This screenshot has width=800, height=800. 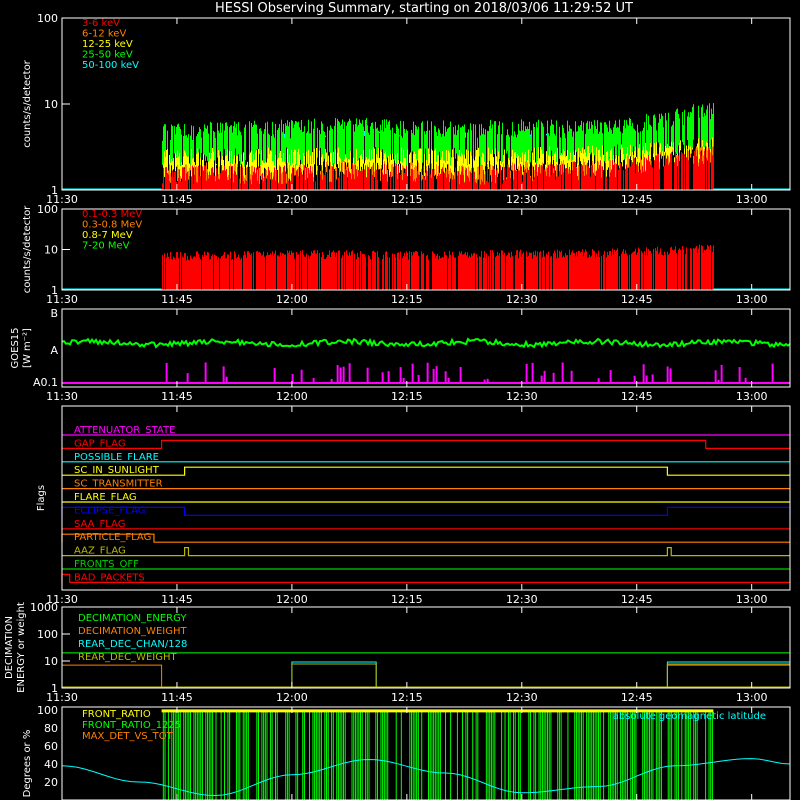 What do you see at coordinates (106, 246) in the screenshot?
I see `lightcurve_high-legend-entry: 7-20 MeV` at bounding box center [106, 246].